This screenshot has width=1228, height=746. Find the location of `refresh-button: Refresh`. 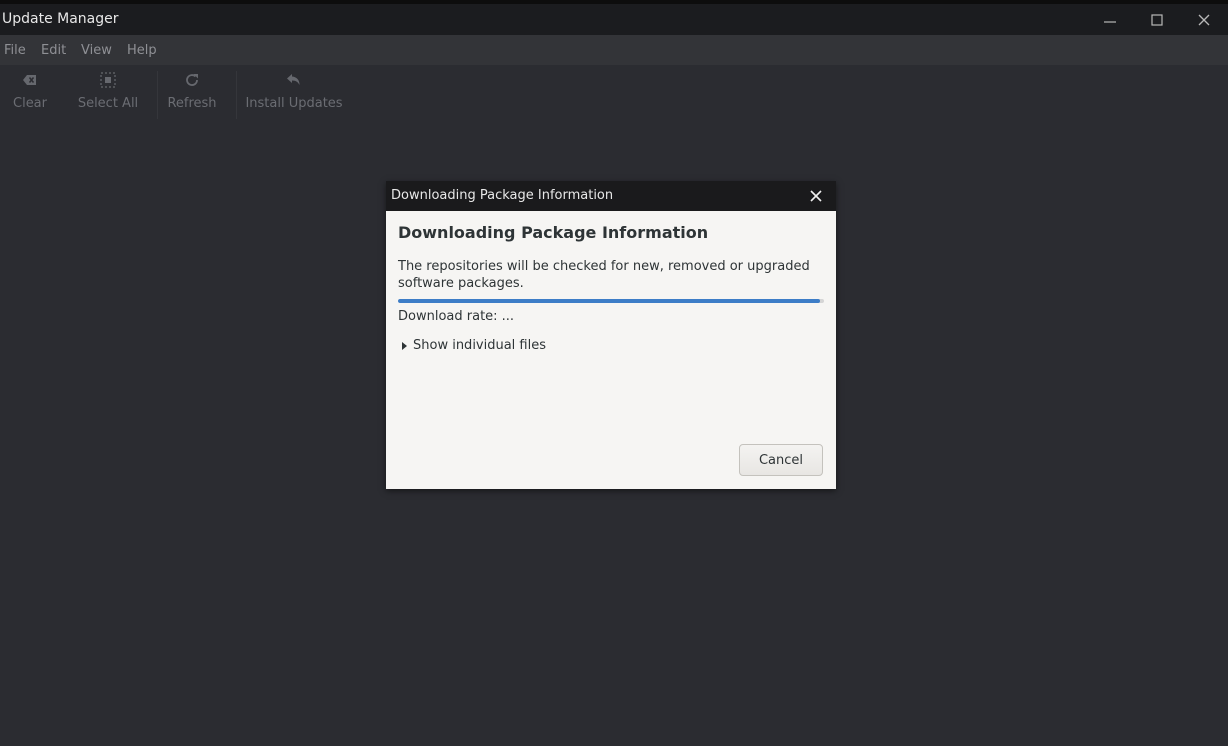

refresh-button: Refresh is located at coordinates (192, 93).